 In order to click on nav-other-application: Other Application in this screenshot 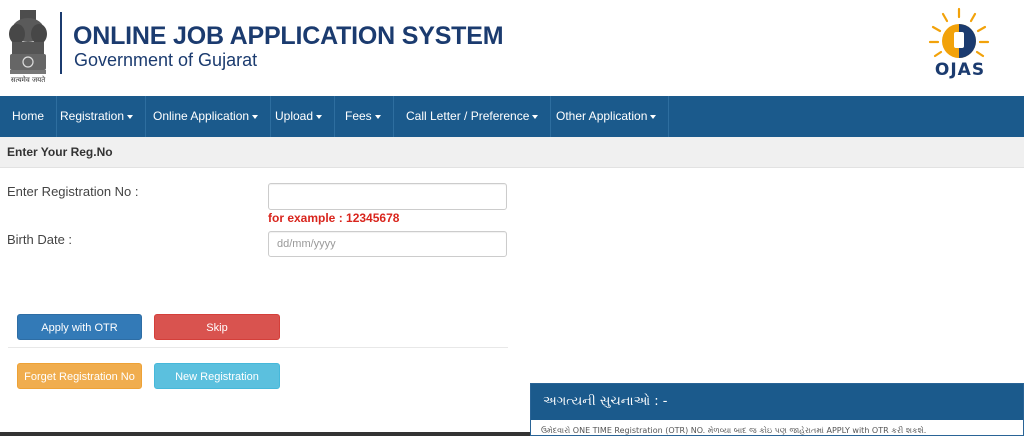, I will do `click(607, 116)`.